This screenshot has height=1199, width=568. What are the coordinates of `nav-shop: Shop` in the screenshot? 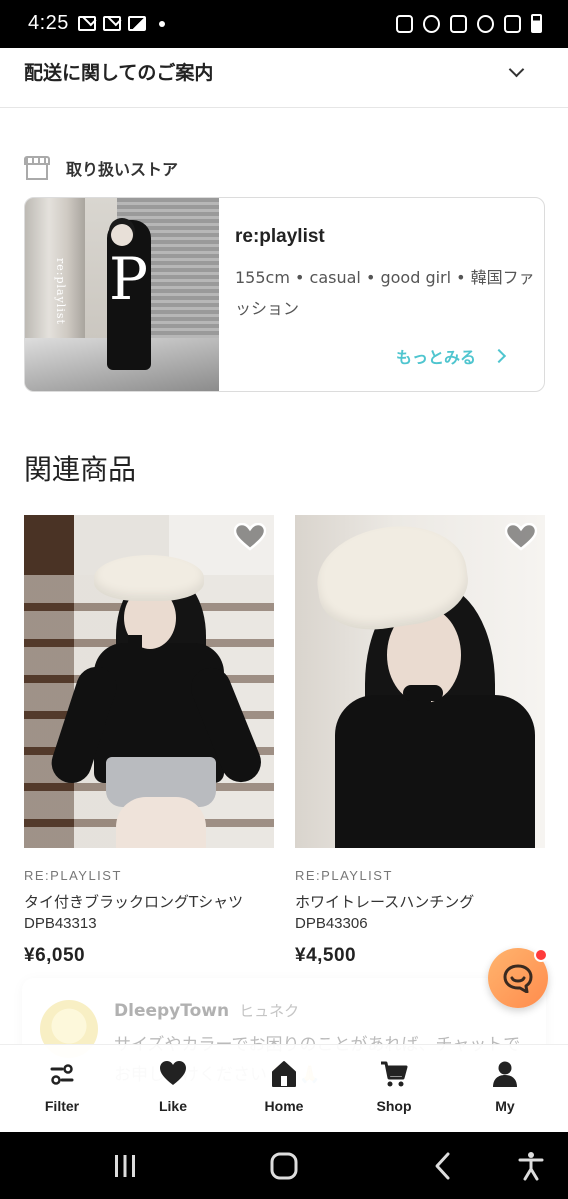 It's located at (394, 1092).